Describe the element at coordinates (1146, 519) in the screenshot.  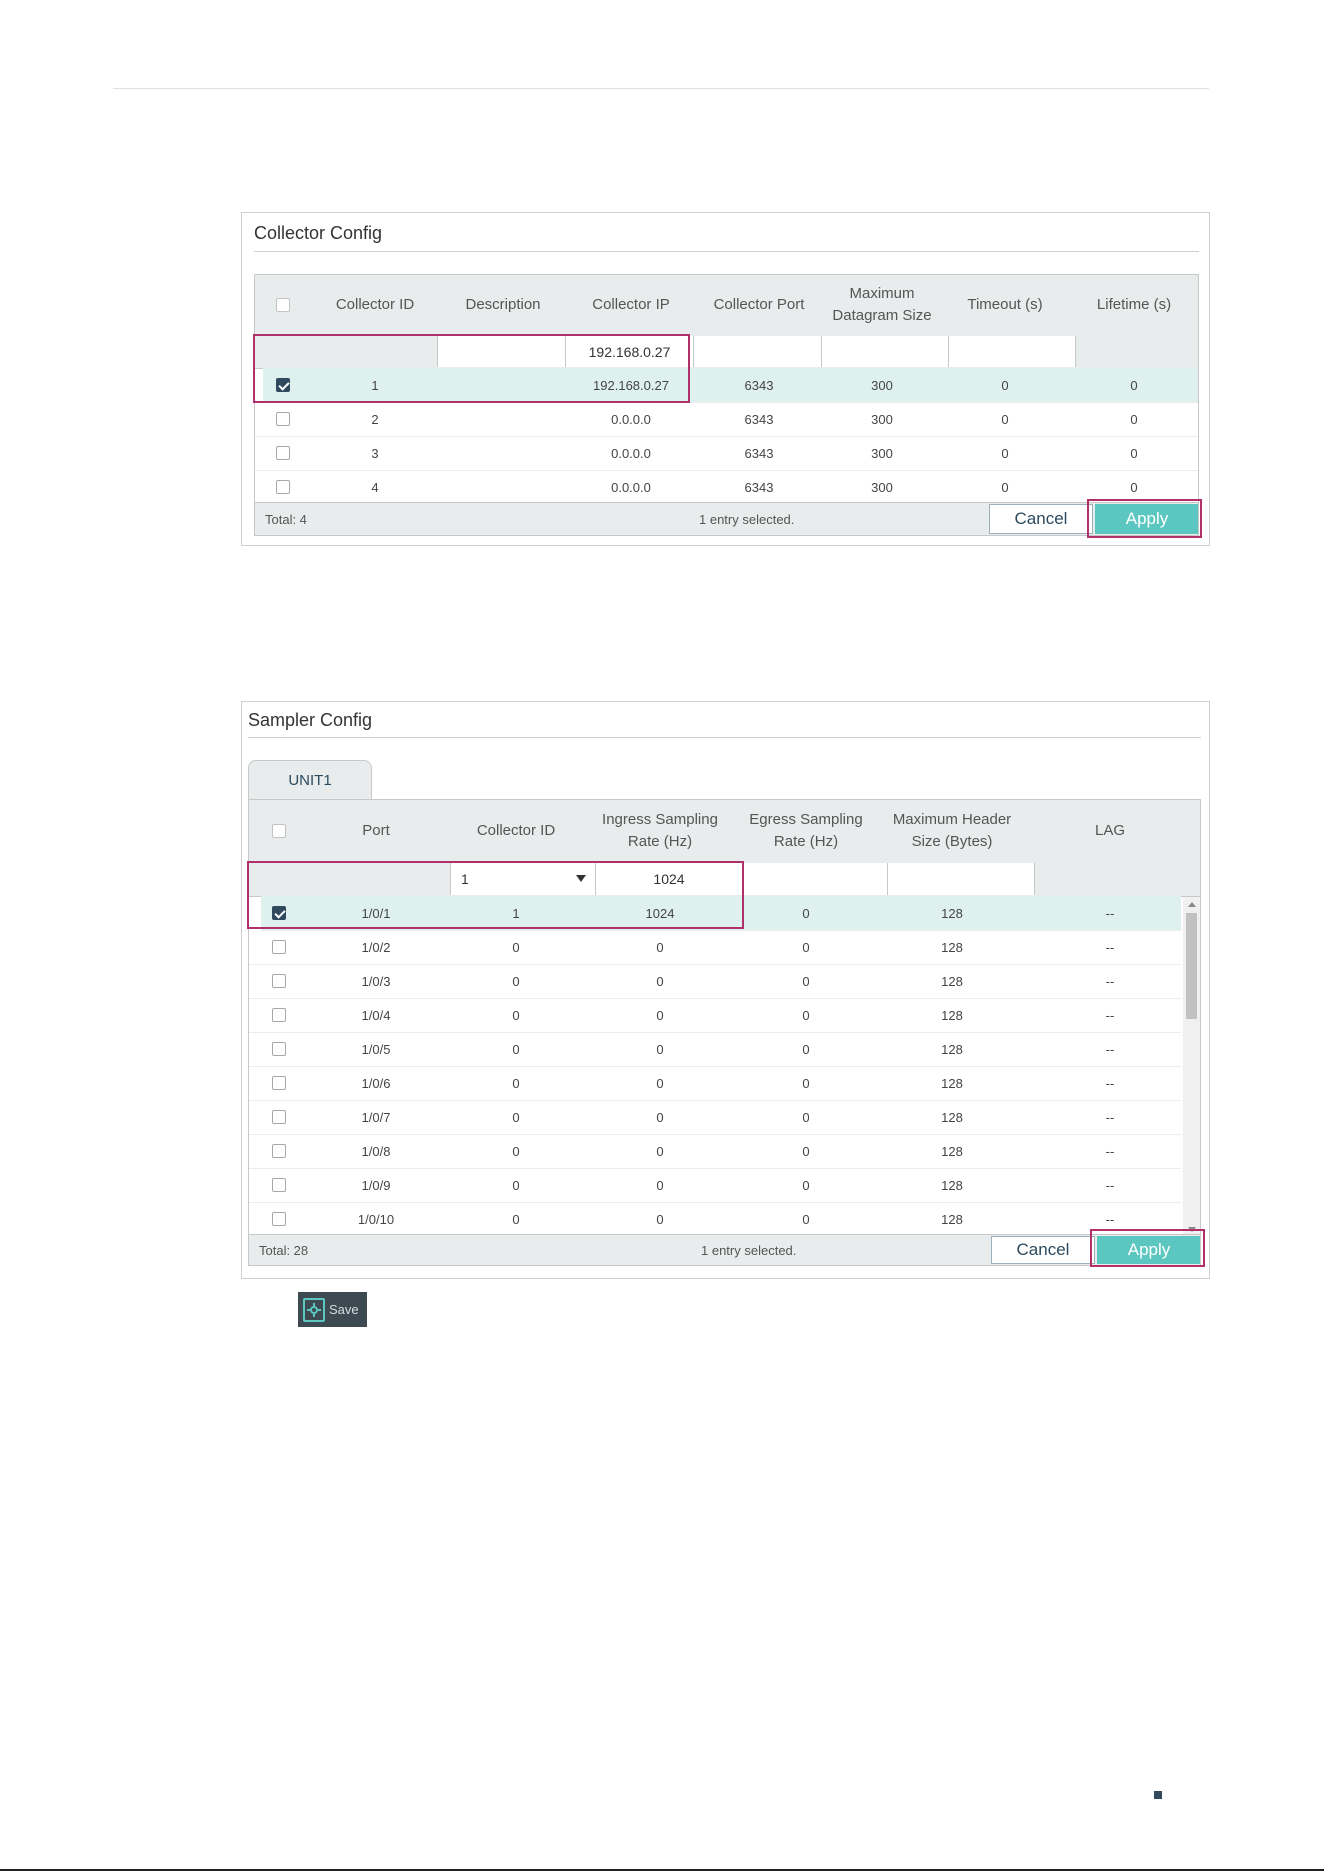
I see `collector-apply-button: Apply` at that location.